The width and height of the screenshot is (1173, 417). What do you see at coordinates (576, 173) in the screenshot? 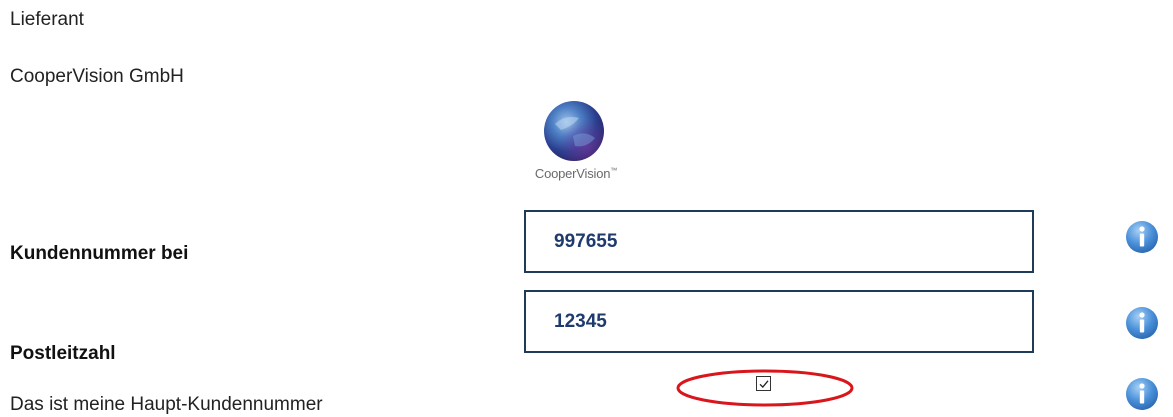
I see `logo-wordmark: CooperVision™` at bounding box center [576, 173].